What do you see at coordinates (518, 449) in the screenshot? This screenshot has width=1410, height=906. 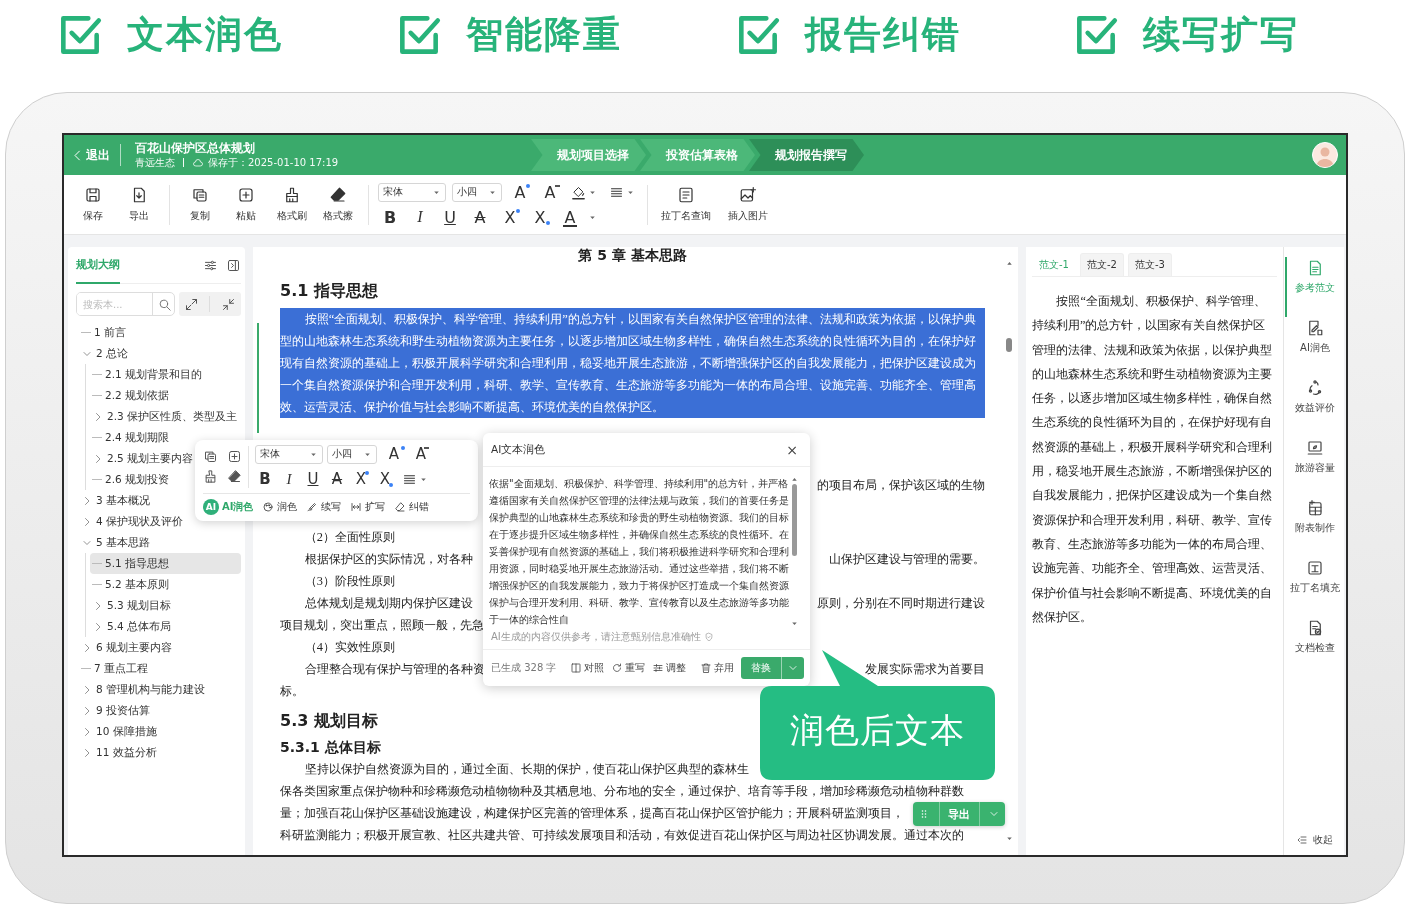 I see `panel-title: AI文本润色` at bounding box center [518, 449].